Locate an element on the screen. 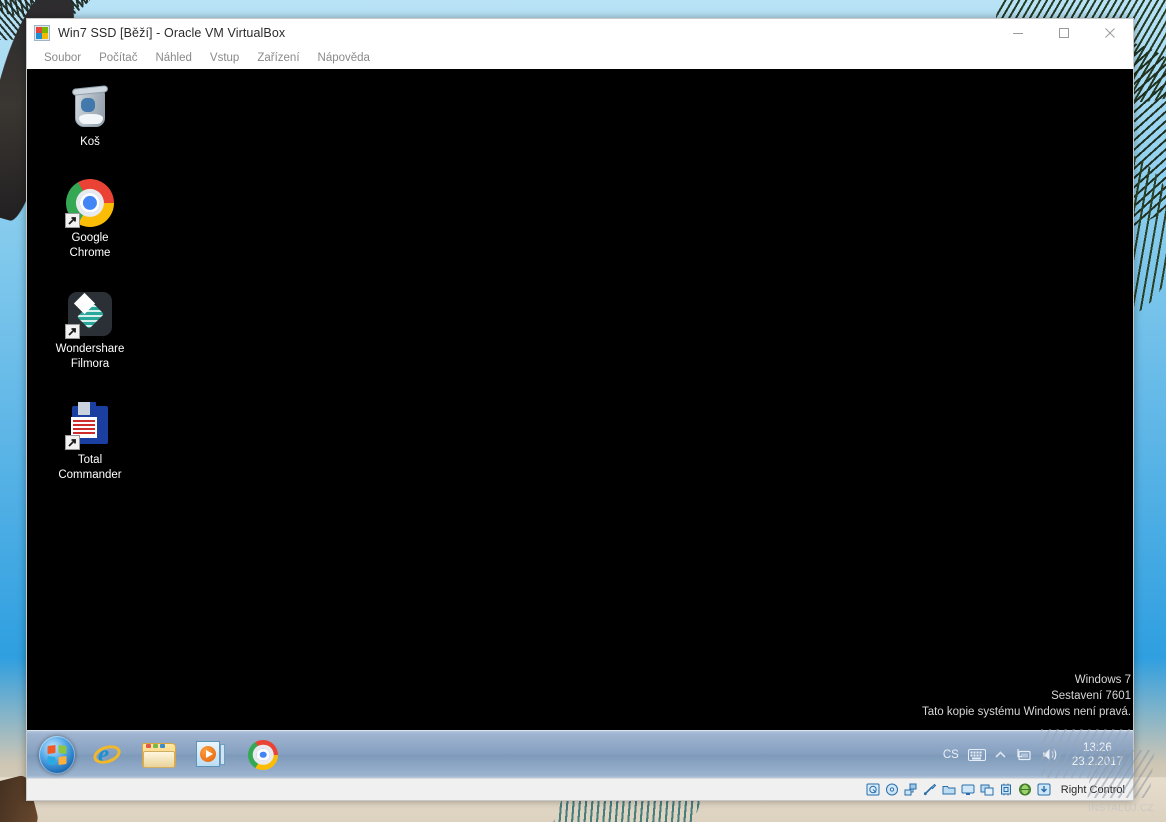 Image resolution: width=1166 pixels, height=822 pixels. total-commander-icon is located at coordinates (89, 425).